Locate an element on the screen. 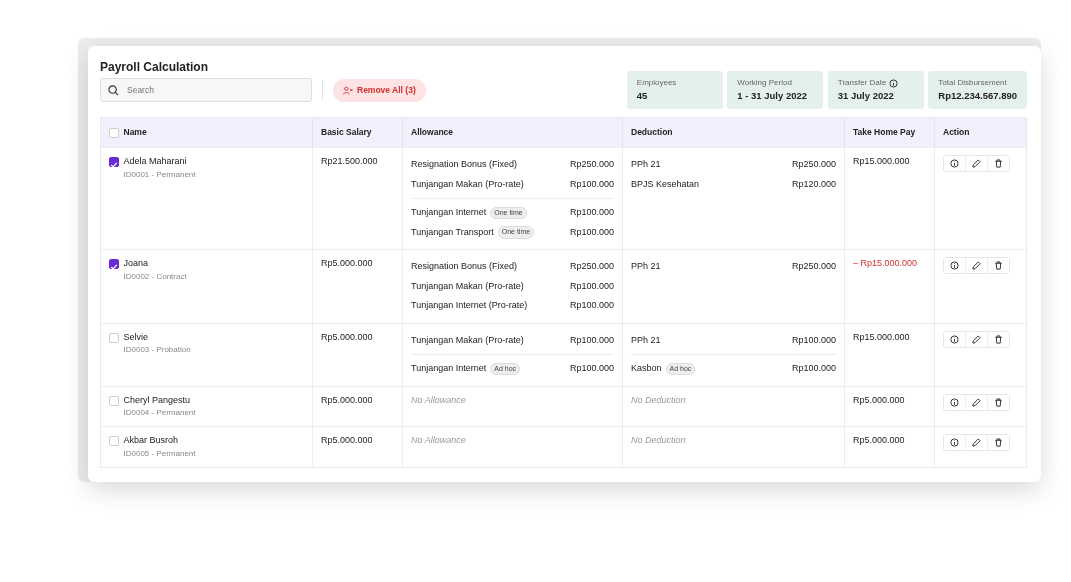 Image resolution: width=1071 pixels, height=582 pixels. table-cell: Rp21.500.000 is located at coordinates (349, 161).